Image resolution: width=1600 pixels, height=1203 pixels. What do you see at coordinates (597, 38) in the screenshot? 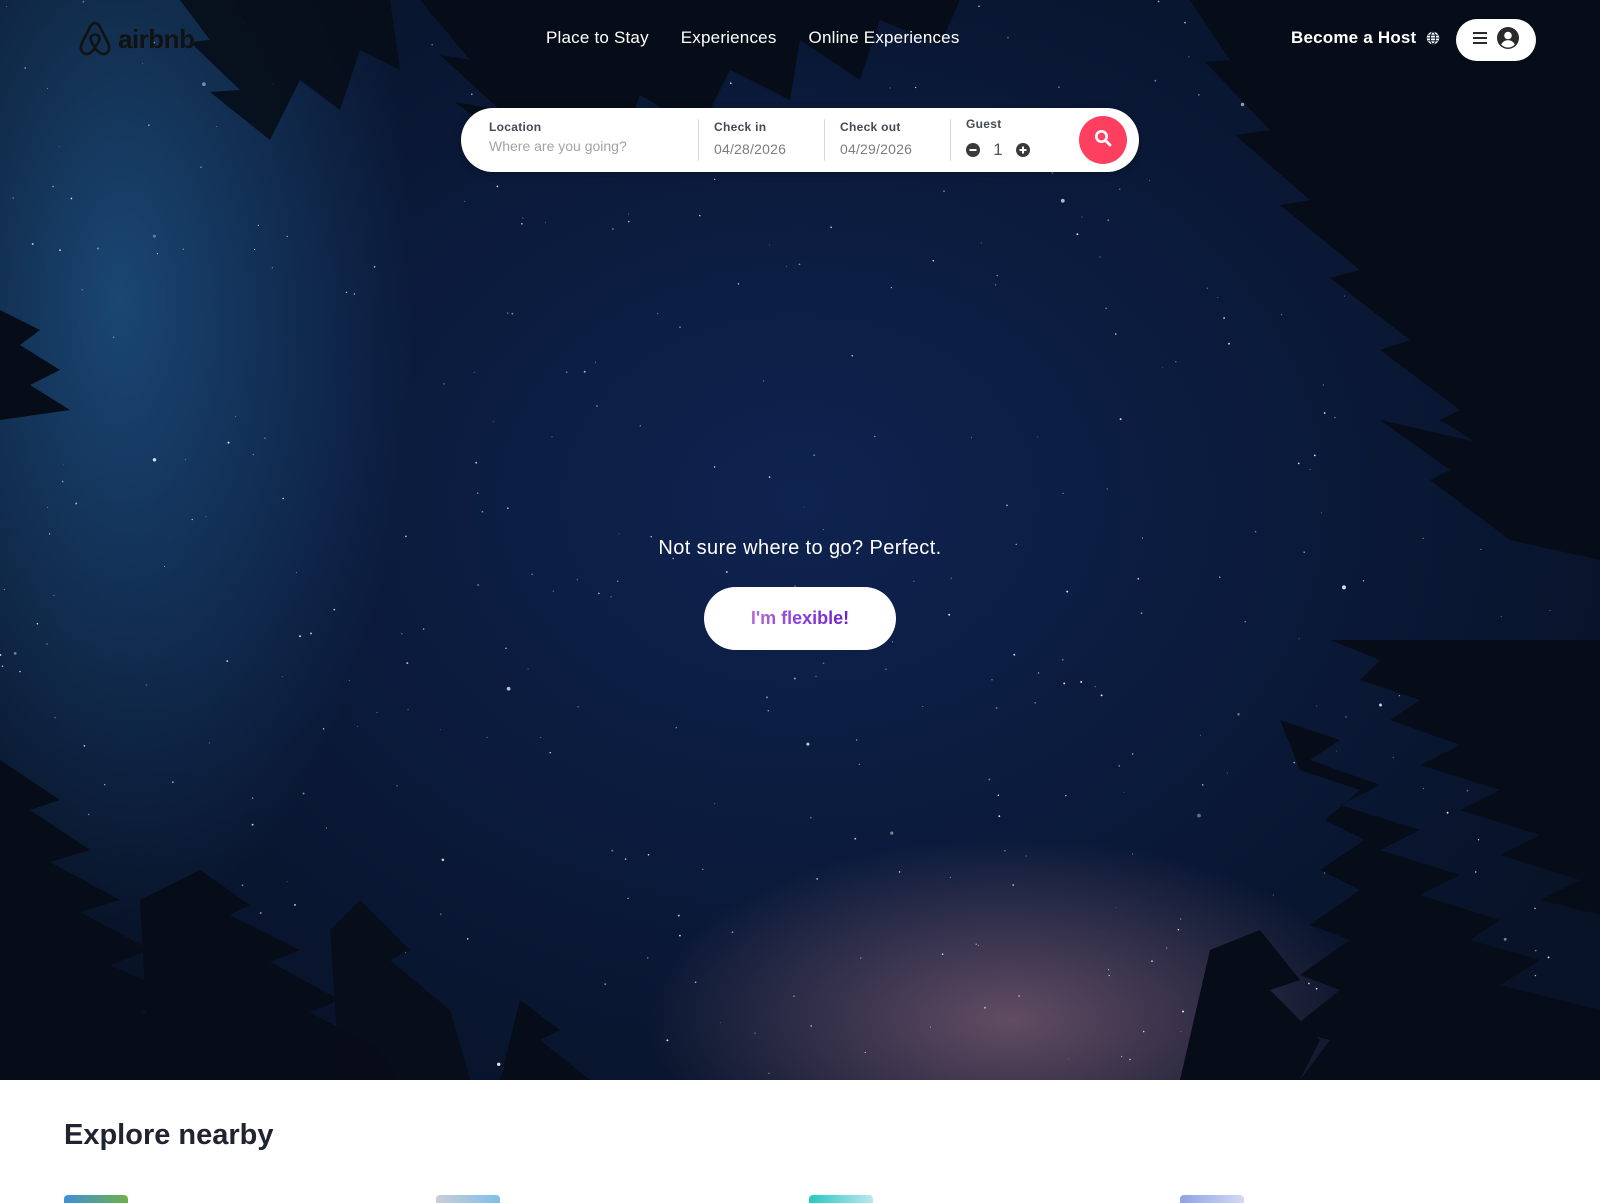
I see `nav-place-to-stay: Place to Stay` at bounding box center [597, 38].